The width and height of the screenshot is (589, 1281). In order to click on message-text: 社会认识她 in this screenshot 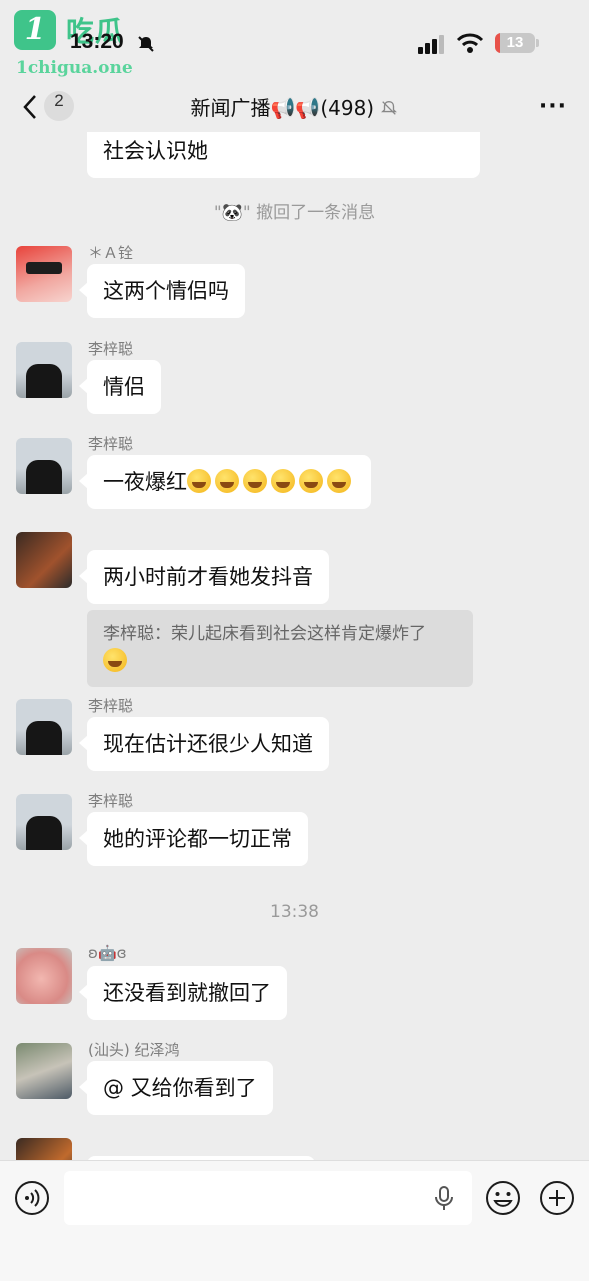, I will do `click(155, 151)`.